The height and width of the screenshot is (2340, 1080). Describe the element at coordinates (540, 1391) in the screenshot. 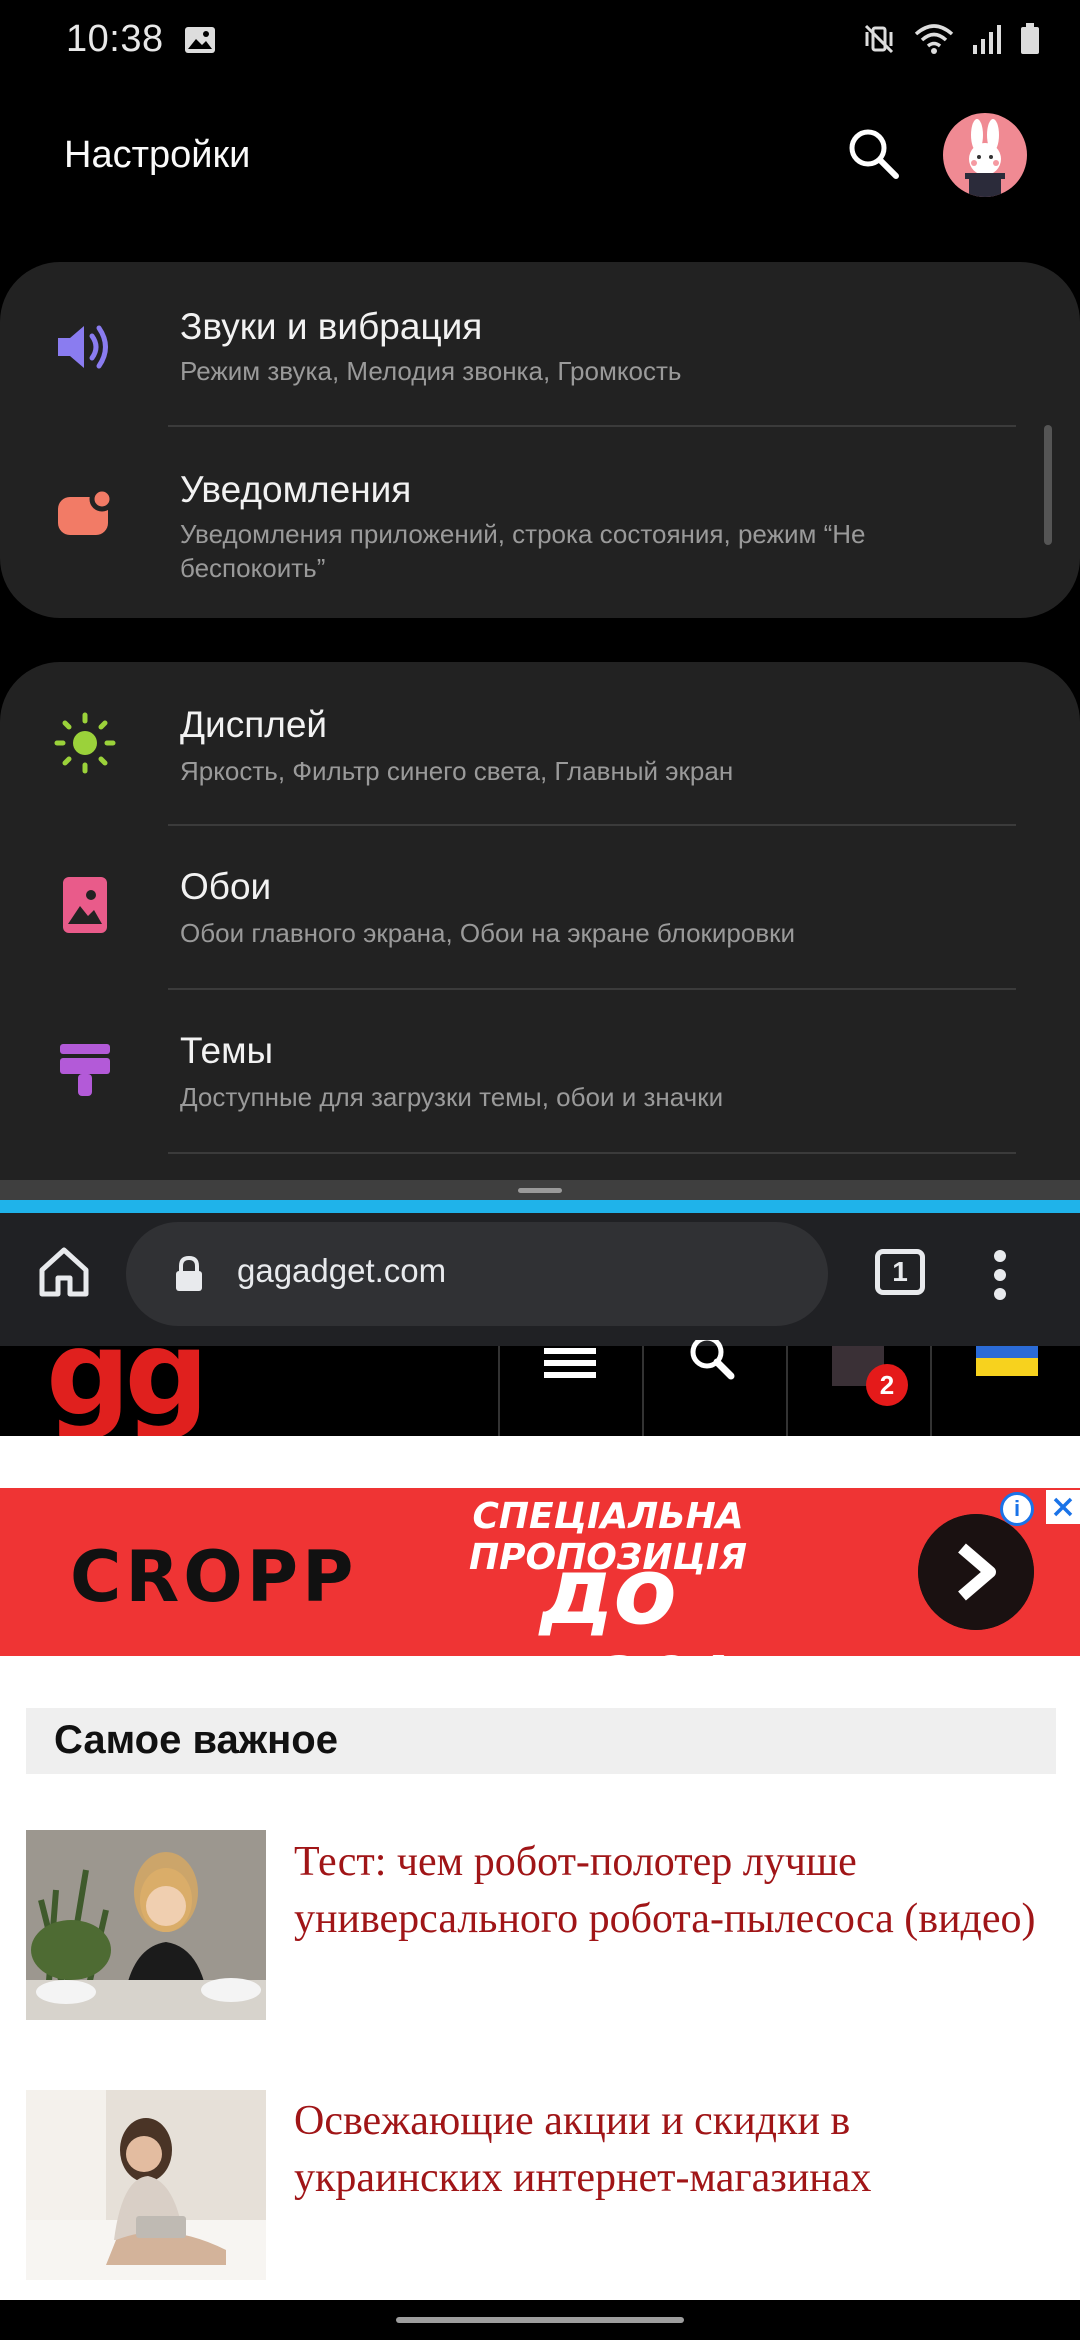

I see `site-logo-clip: gg` at that location.